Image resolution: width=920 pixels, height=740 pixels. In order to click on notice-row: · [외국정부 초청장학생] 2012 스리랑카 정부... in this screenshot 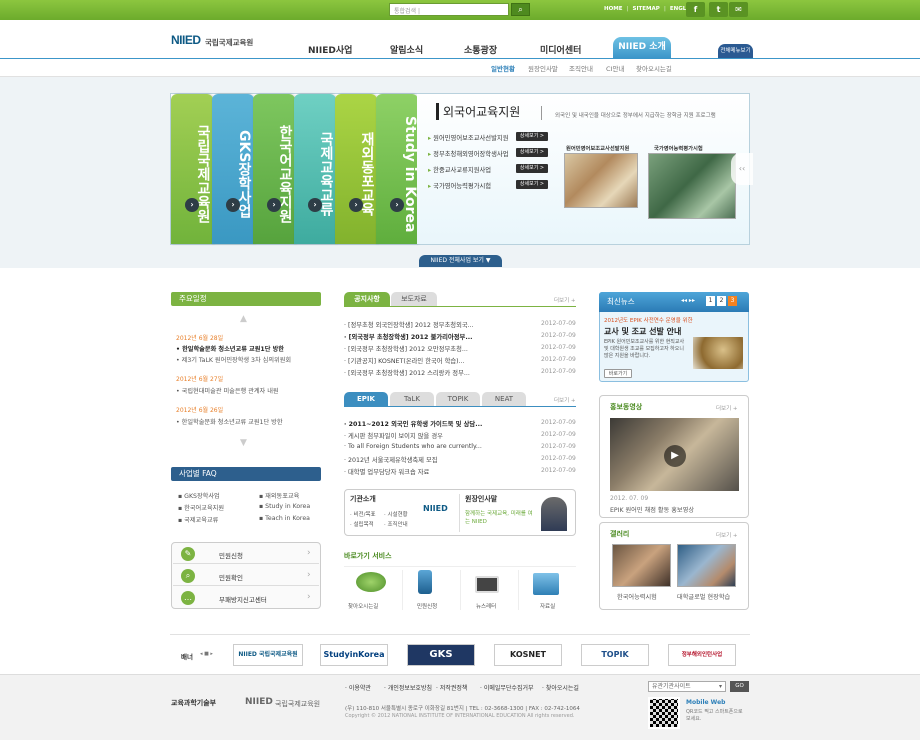, I will do `click(407, 372)`.